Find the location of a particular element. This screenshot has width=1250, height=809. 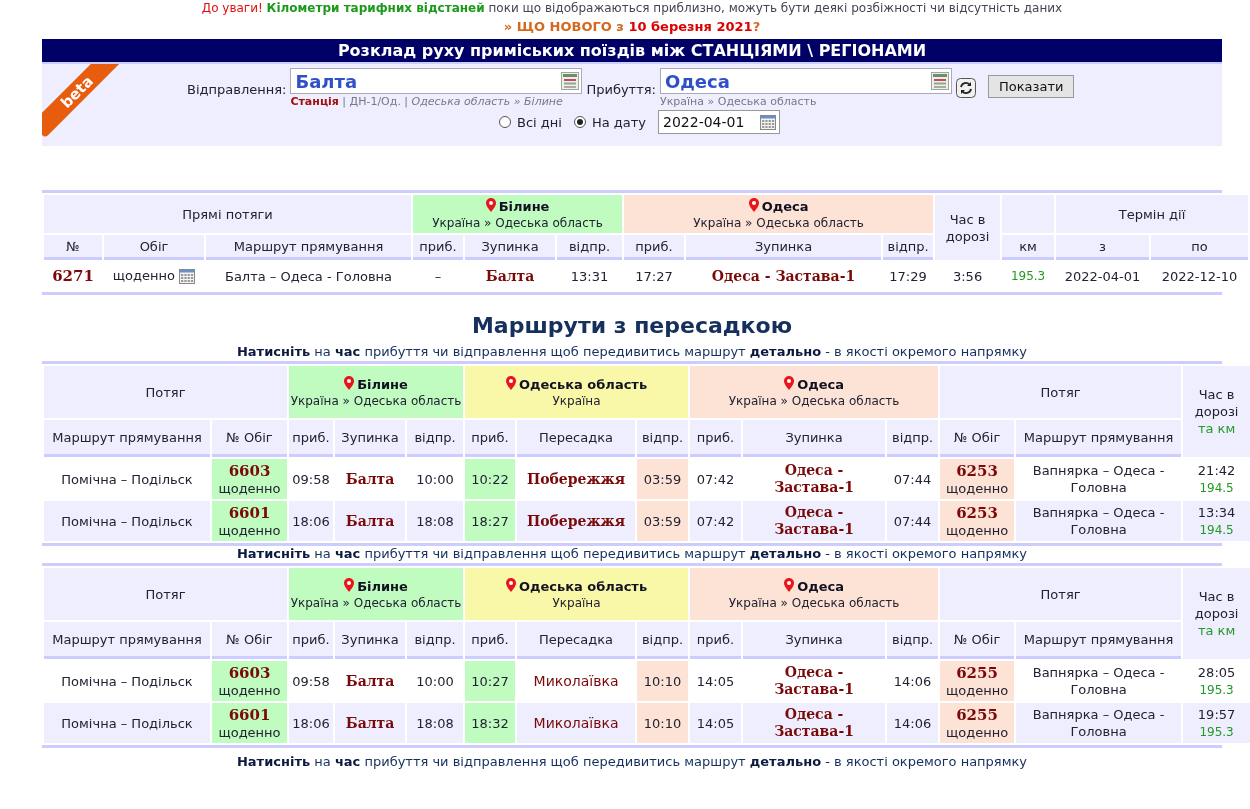

column-header: та км is located at coordinates (1216, 630).